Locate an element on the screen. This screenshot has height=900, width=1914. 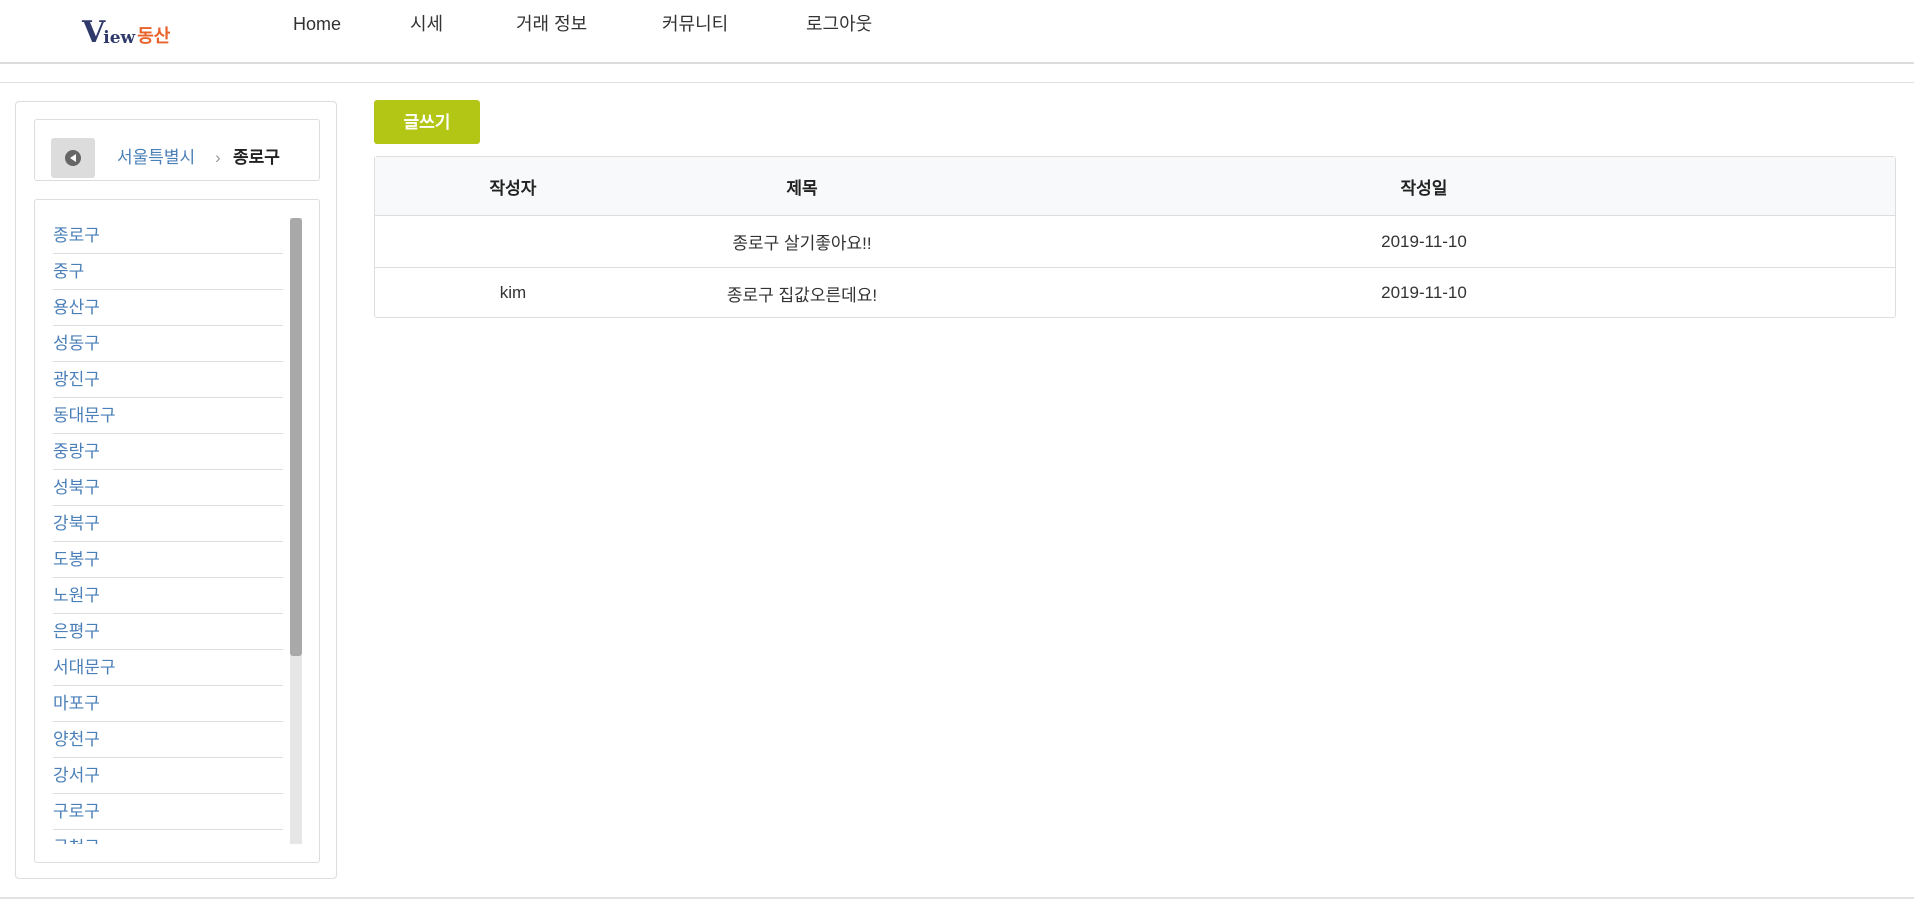
site-logo: V iew 동산 is located at coordinates (126, 32).